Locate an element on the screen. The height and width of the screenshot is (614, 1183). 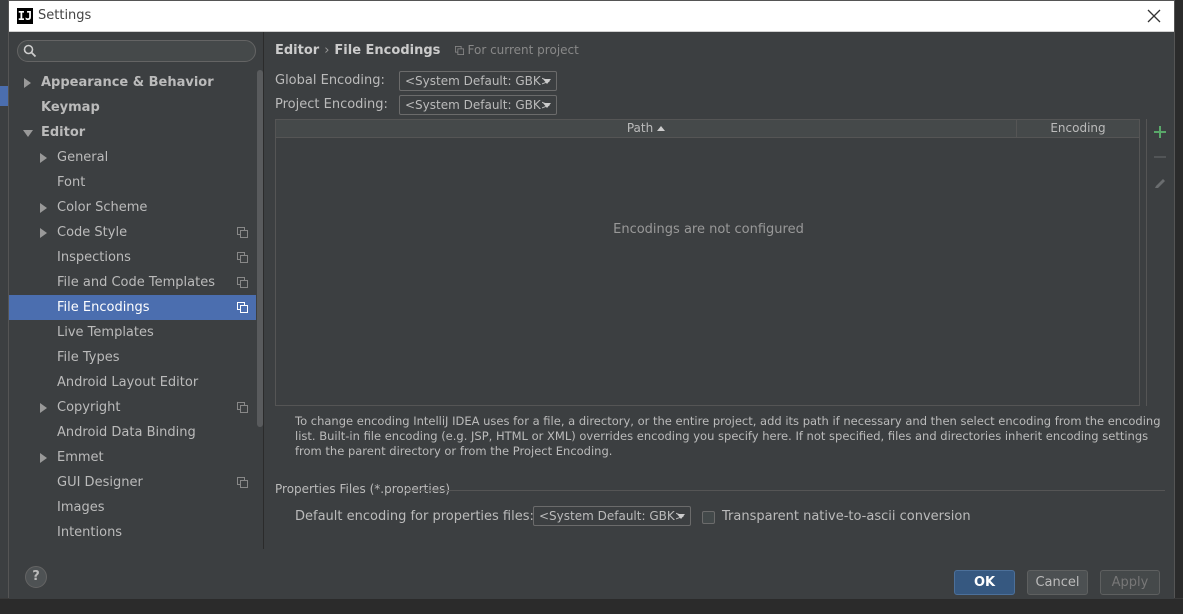
tree-item-label: Keymap is located at coordinates (70, 107).